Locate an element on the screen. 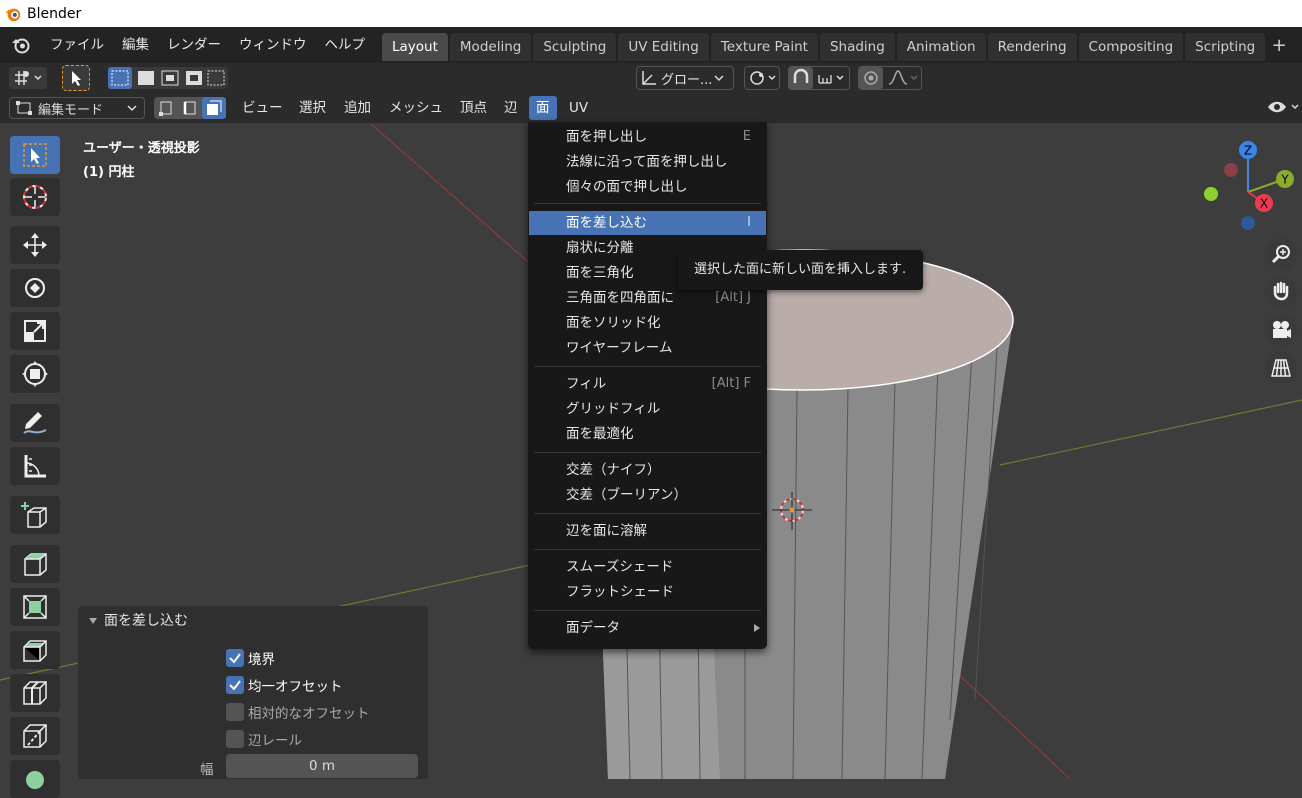  vertex-edge-face-icons is located at coordinates (190, 108).